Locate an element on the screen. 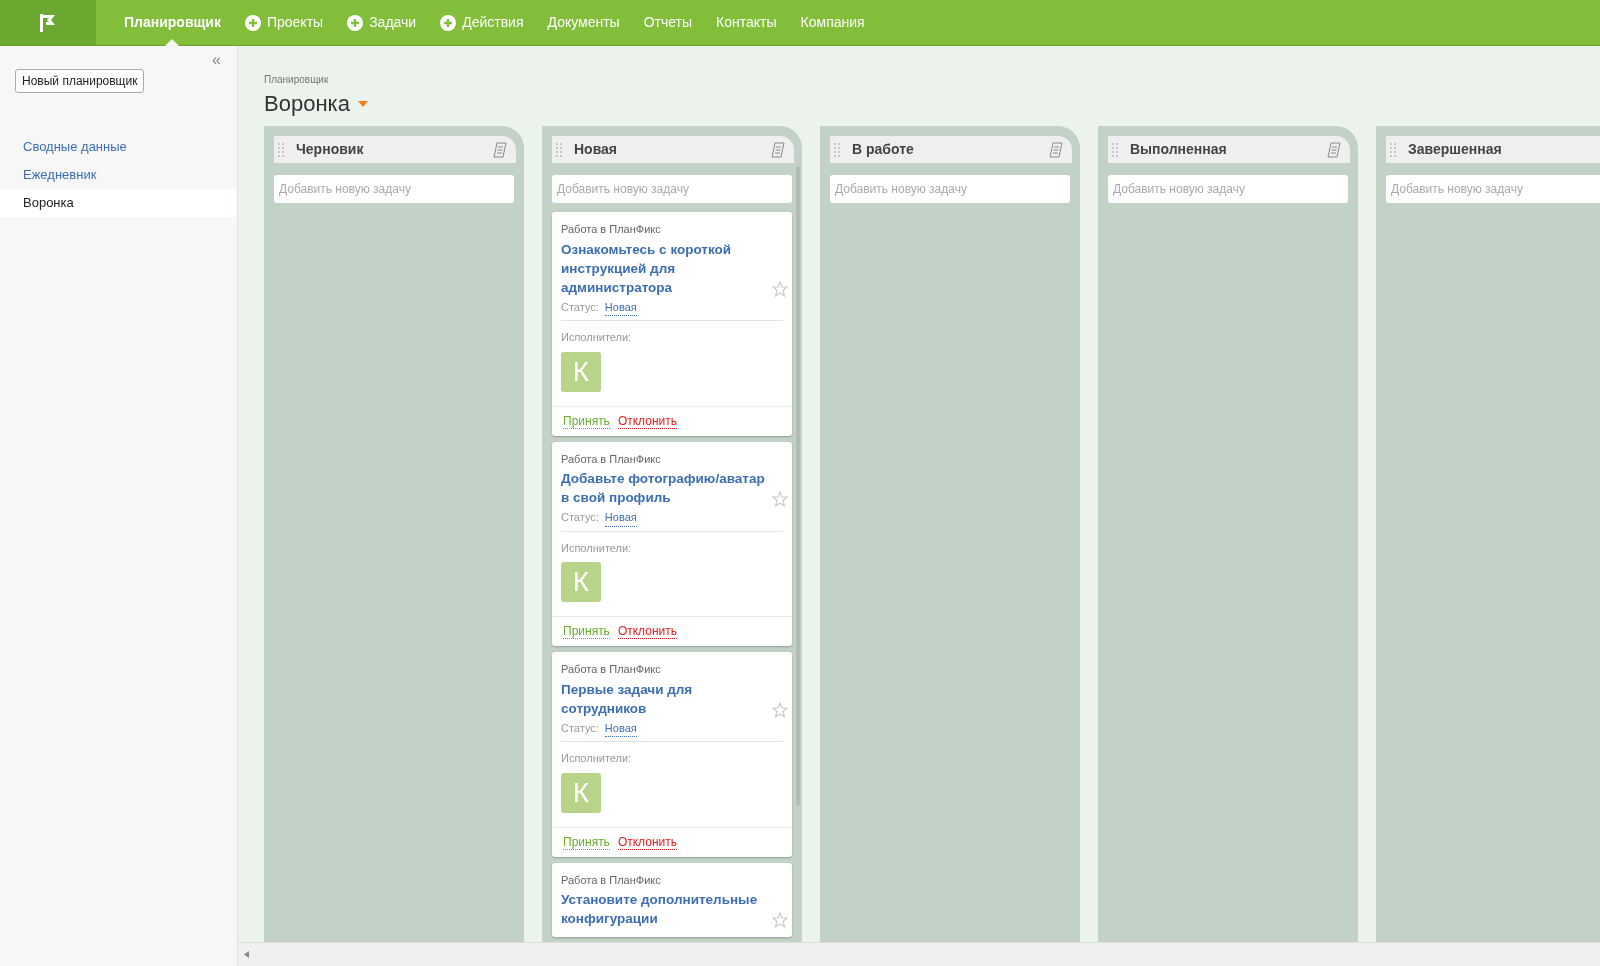  task-card: Работа в ПланФикс Ознакомьтесь с короткой инструкцией для администратора Статус: Новая Исполнители: К Принять Отклонить is located at coordinates (672, 324).